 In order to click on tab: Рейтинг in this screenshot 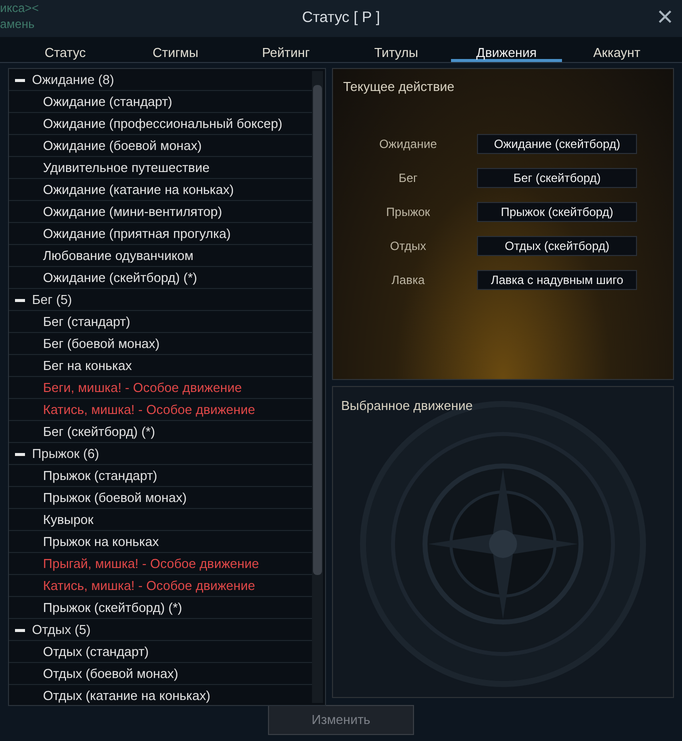, I will do `click(285, 49)`.